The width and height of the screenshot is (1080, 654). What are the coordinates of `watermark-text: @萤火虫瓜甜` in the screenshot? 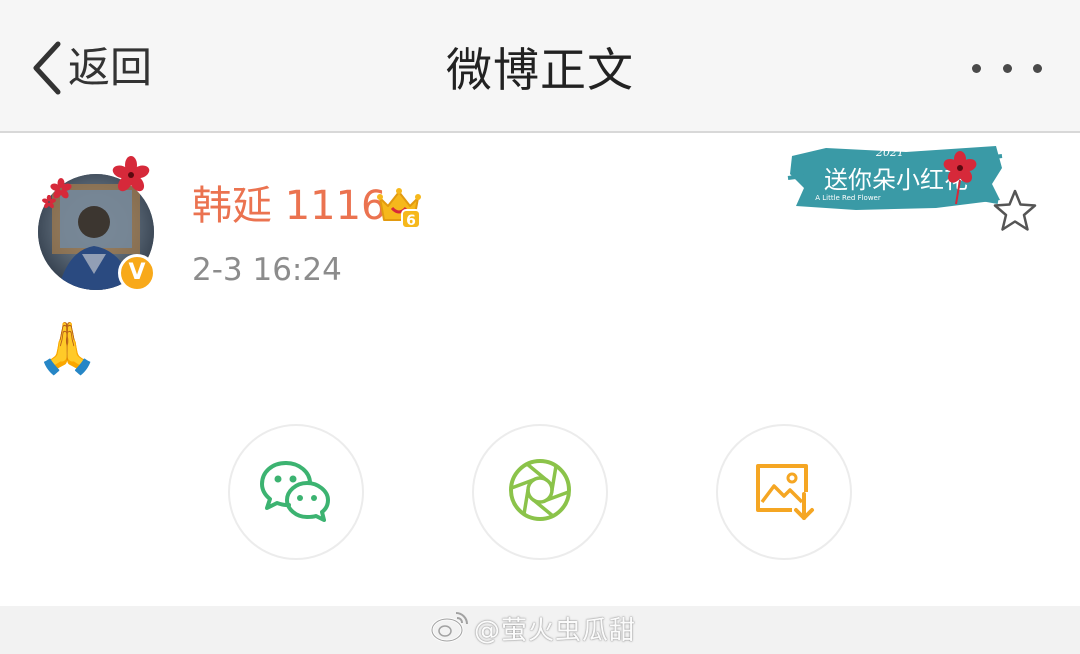 It's located at (555, 630).